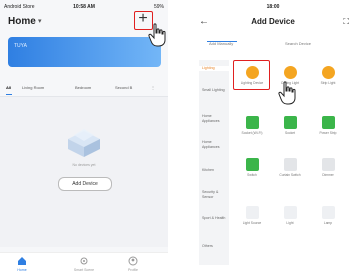  Describe the element at coordinates (158, 7) in the screenshot. I see `status-battery: 59%` at that location.